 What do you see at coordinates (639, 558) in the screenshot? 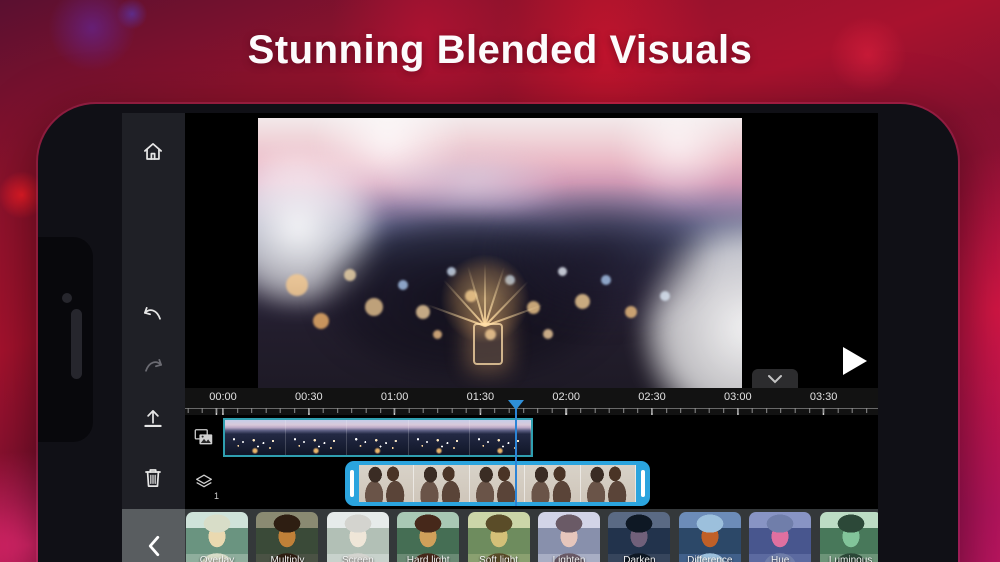
I see `blend-mode-label: Darken` at bounding box center [639, 558].